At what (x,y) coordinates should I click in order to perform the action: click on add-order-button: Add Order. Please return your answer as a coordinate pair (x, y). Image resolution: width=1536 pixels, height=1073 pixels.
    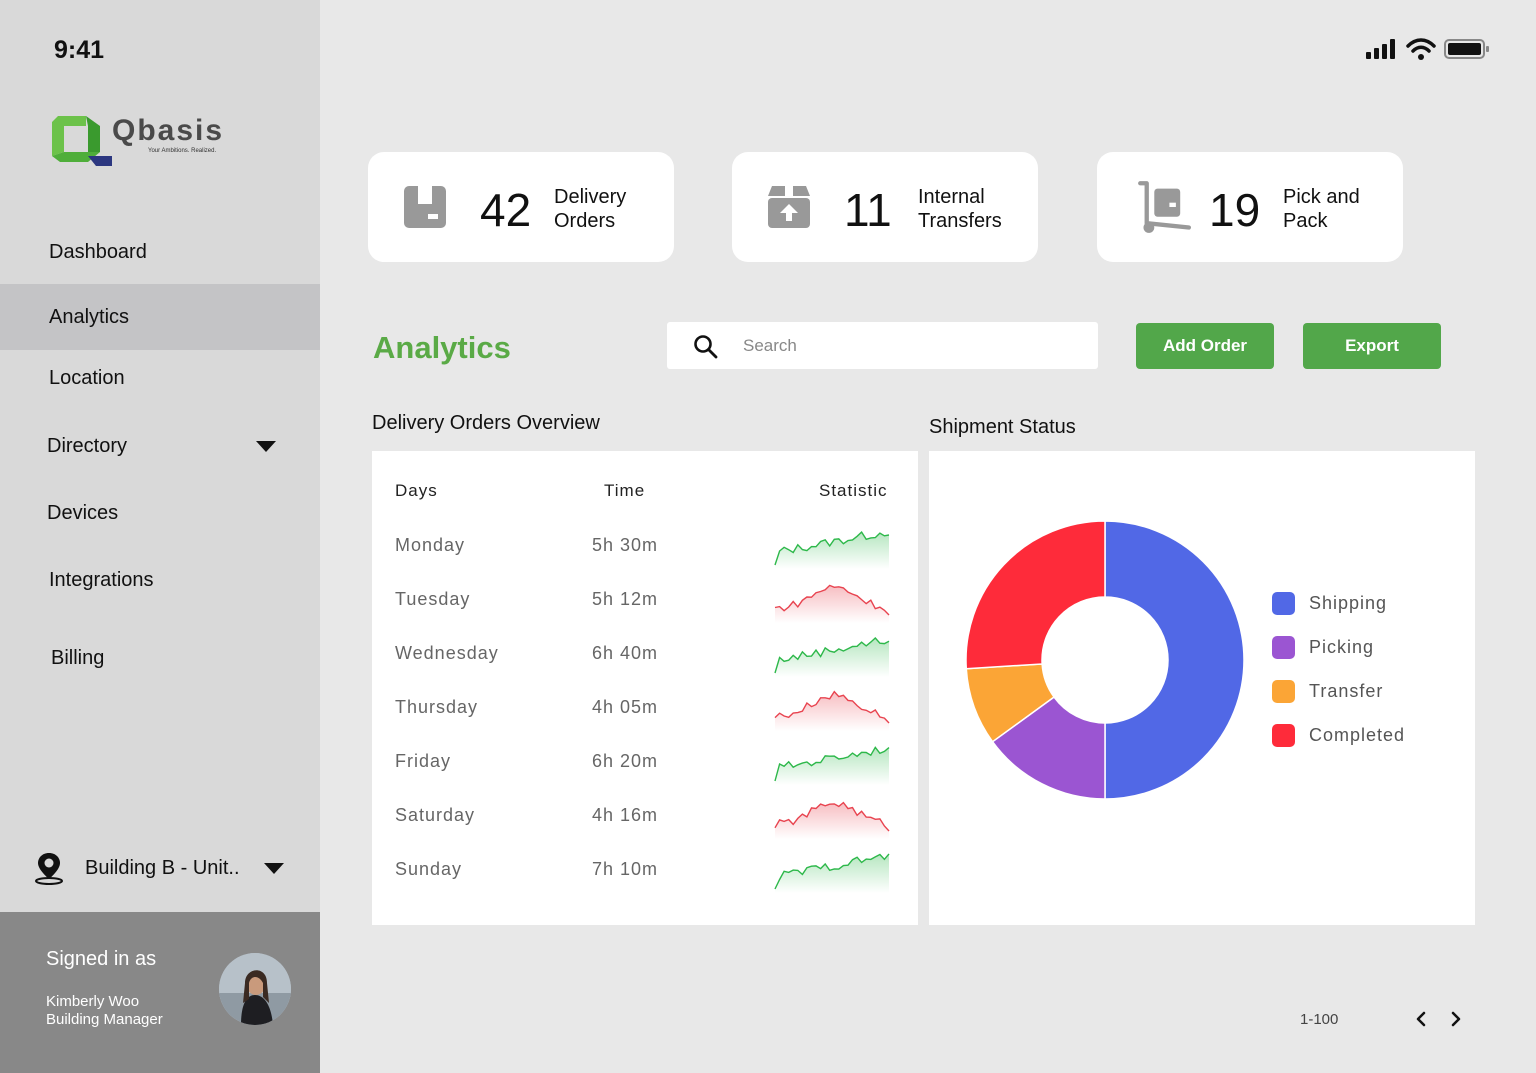
    Looking at the image, I should click on (1205, 346).